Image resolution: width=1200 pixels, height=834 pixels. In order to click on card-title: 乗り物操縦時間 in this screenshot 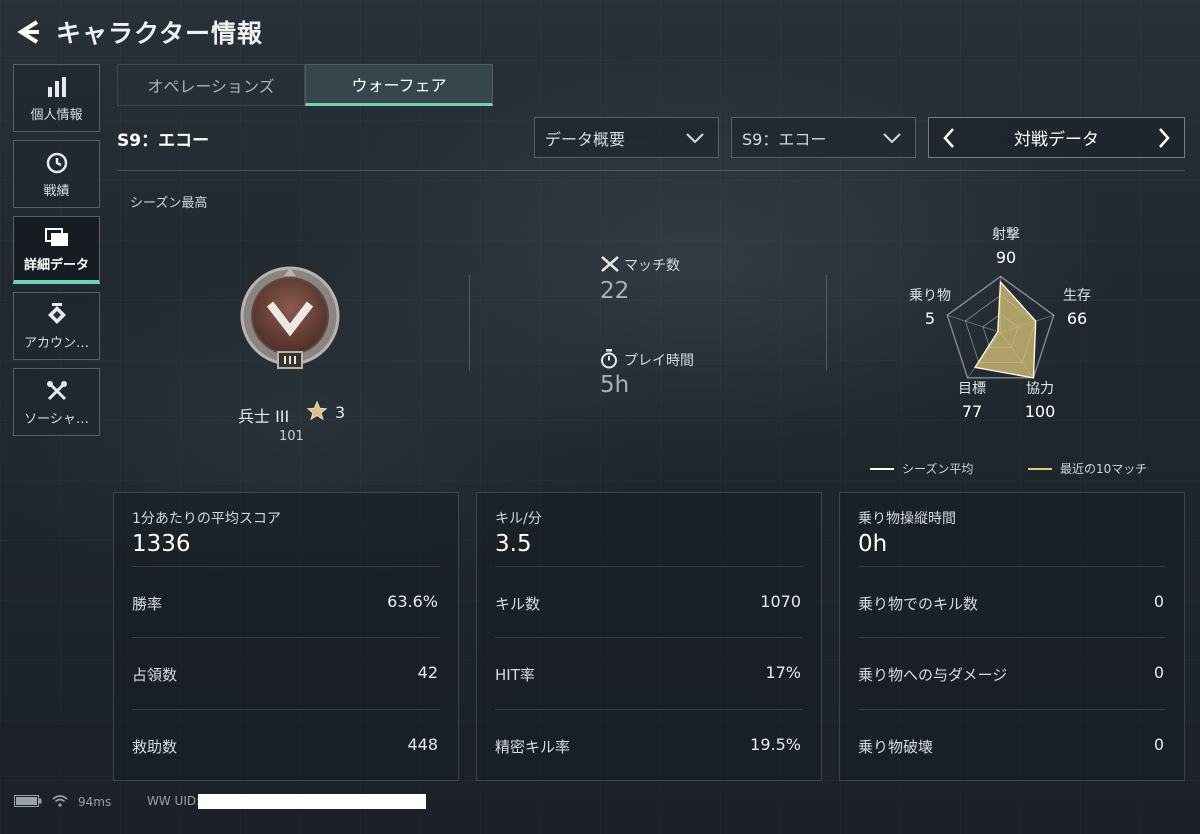, I will do `click(907, 519)`.